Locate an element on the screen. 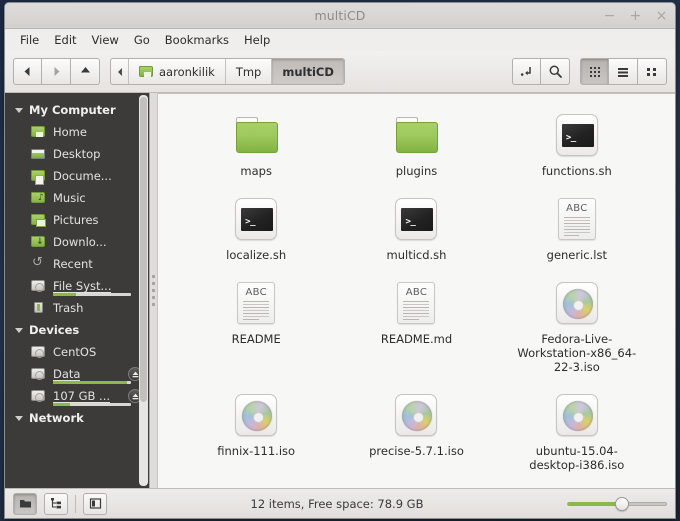 The image size is (680, 521). back-button is located at coordinates (27, 71).